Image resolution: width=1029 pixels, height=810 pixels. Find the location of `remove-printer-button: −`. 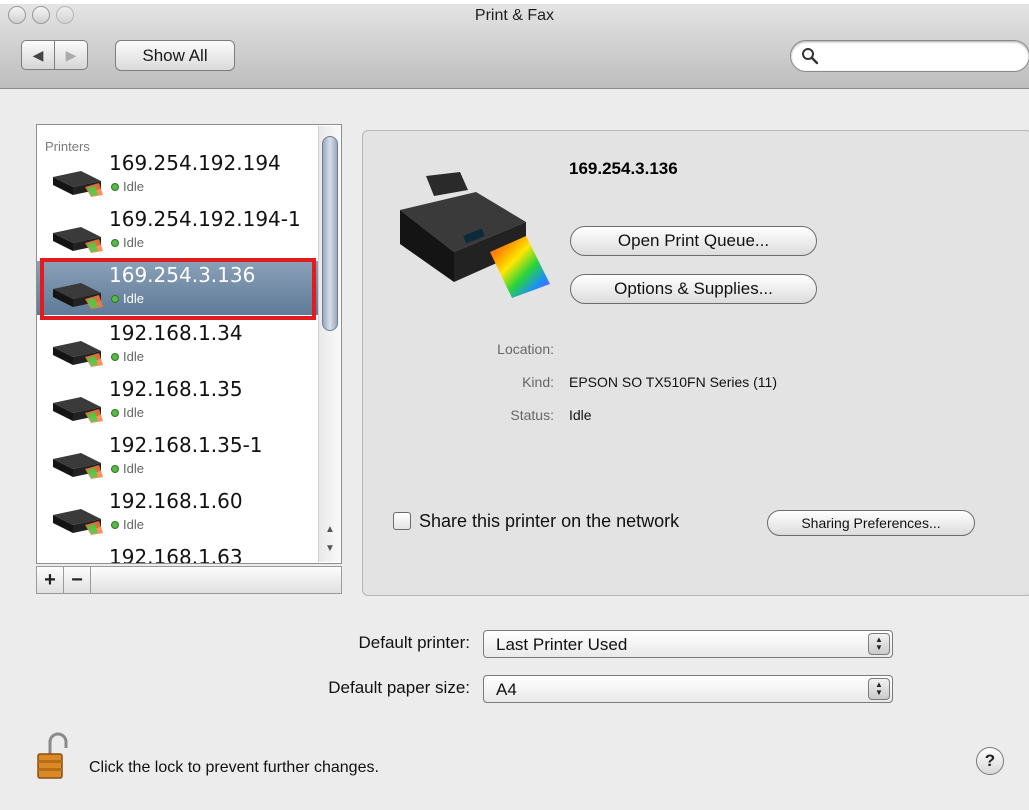

remove-printer-button: − is located at coordinates (77, 580).